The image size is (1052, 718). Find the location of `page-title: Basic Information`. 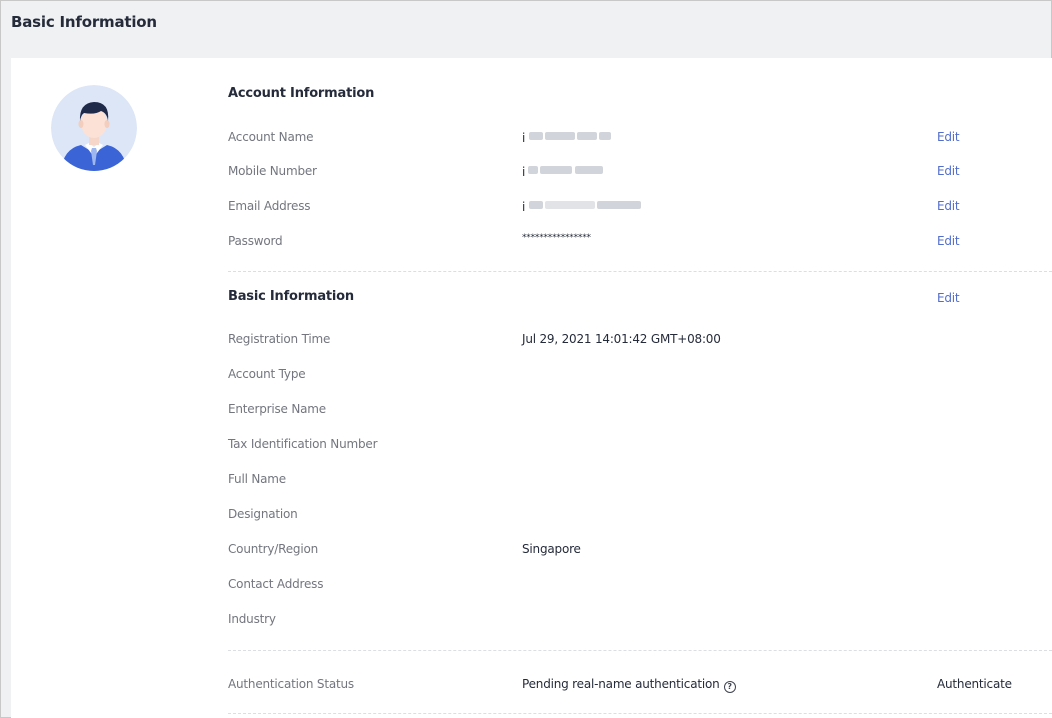

page-title: Basic Information is located at coordinates (84, 22).